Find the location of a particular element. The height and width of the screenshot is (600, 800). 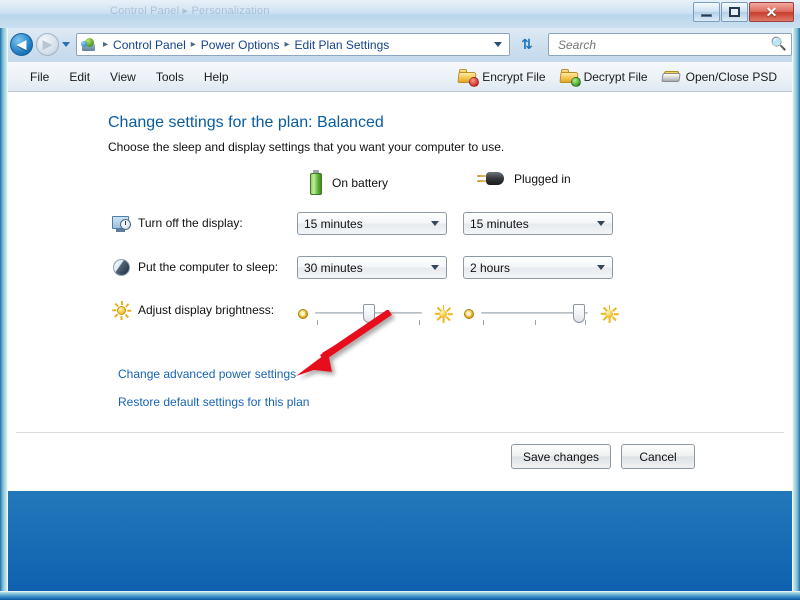

menu-help: Help is located at coordinates (216, 77).